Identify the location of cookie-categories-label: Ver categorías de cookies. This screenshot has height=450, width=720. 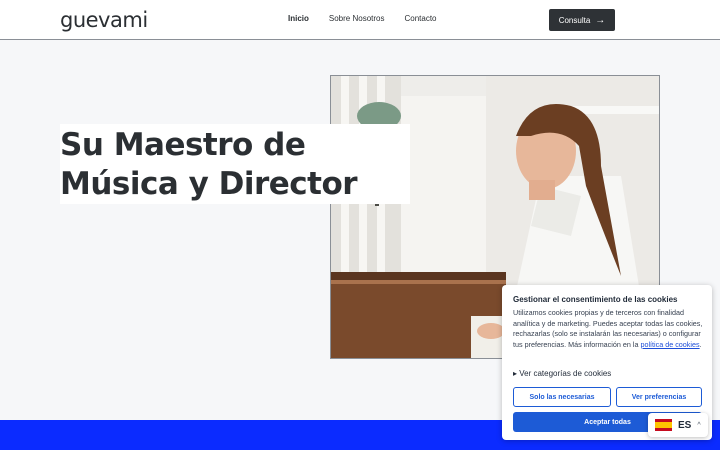
(565, 373).